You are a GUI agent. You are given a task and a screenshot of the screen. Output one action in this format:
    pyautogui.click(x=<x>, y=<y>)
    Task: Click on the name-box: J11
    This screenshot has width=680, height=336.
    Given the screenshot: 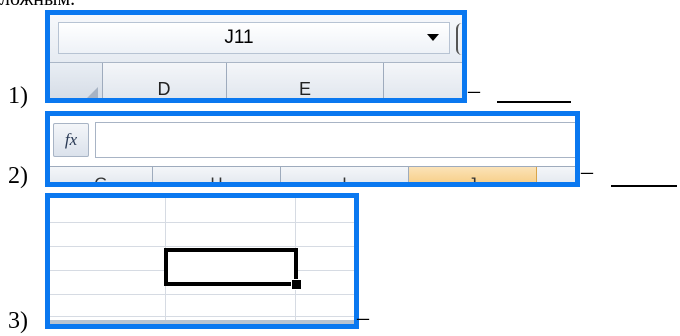 What is the action you would take?
    pyautogui.click(x=254, y=38)
    